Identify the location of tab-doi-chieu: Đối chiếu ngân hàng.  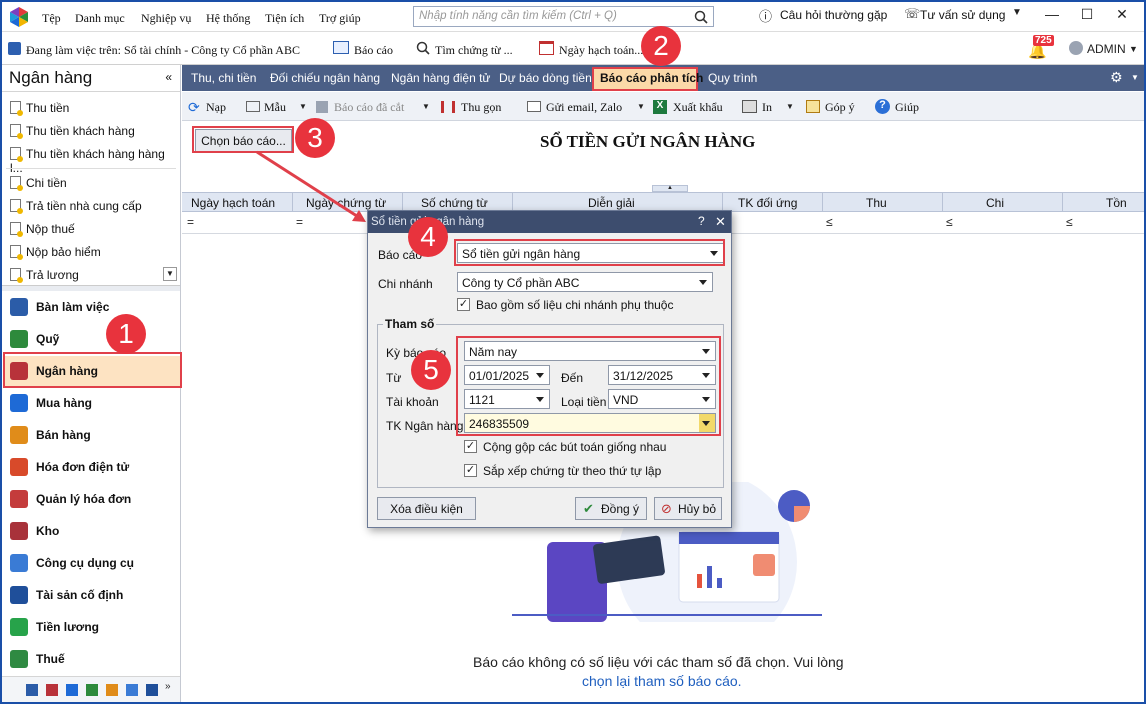
(325, 78).